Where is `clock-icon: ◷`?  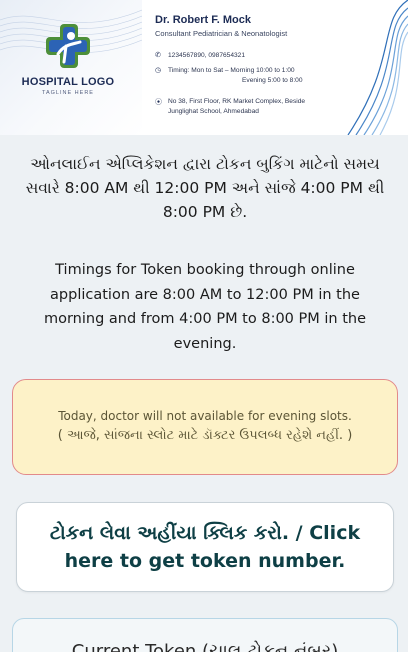
clock-icon: ◷ is located at coordinates (158, 70).